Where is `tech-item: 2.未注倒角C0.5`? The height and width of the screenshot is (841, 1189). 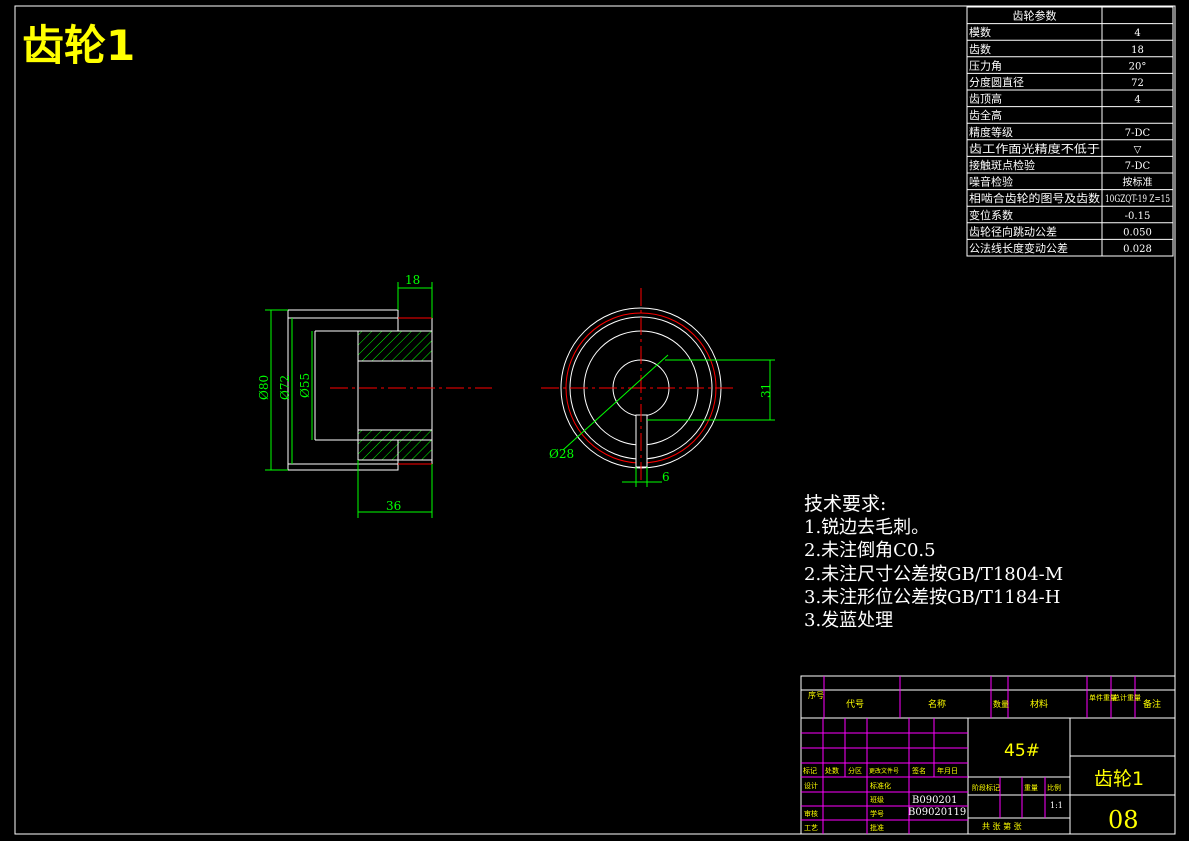
tech-item: 2.未注倒角C0.5 is located at coordinates (870, 550).